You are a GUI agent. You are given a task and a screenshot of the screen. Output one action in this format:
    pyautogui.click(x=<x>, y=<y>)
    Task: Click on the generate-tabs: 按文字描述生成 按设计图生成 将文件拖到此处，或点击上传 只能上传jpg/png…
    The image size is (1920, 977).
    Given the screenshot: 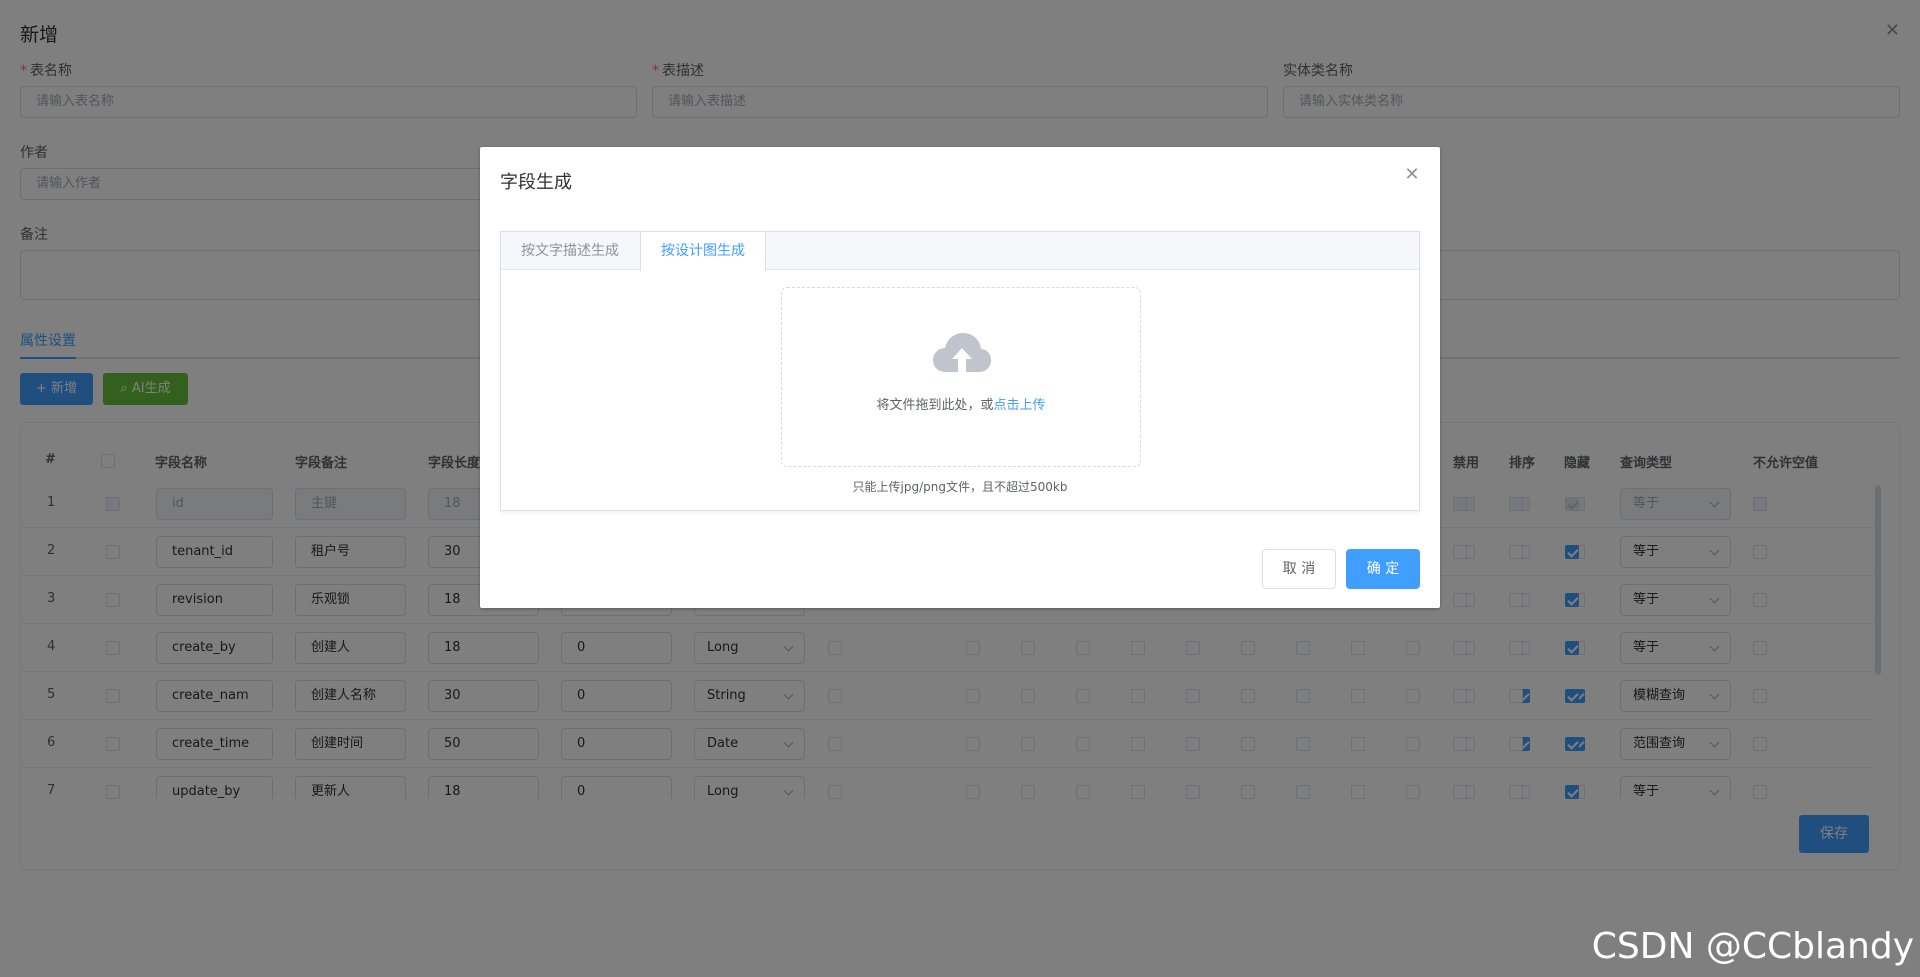 What is the action you would take?
    pyautogui.click(x=960, y=371)
    